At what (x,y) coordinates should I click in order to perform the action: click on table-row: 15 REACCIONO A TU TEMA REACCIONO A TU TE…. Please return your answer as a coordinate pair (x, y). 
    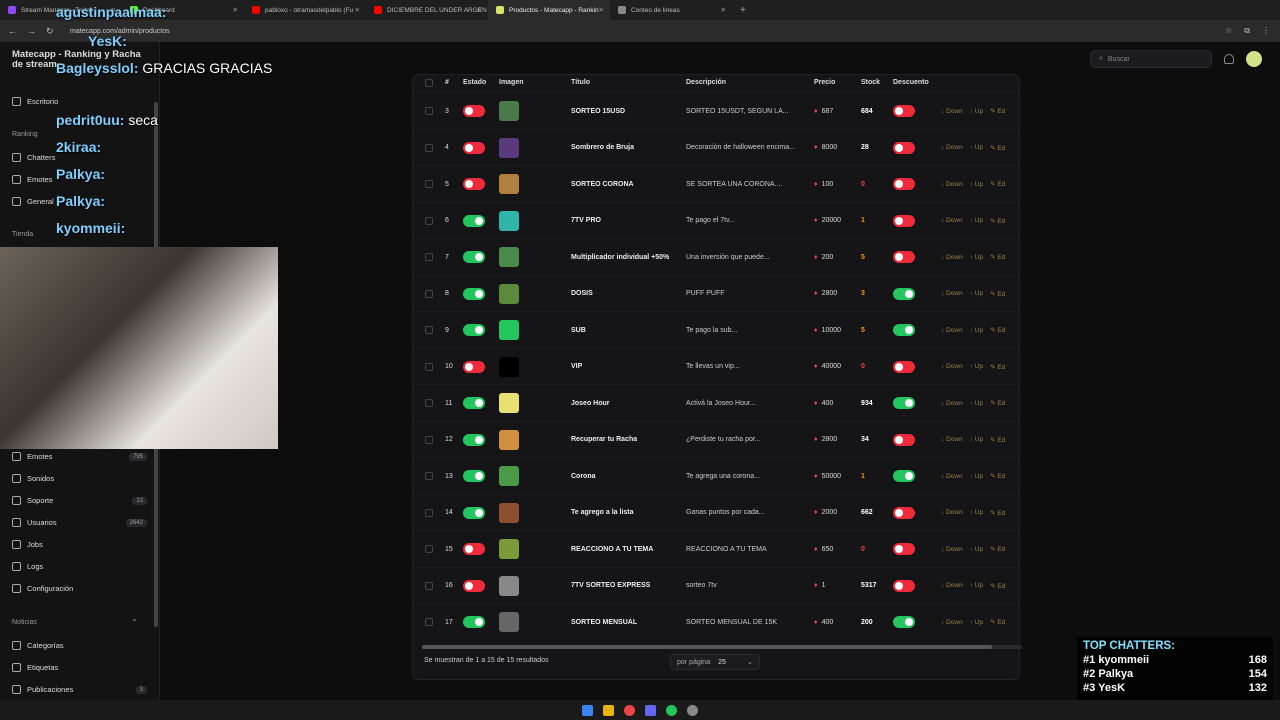
    Looking at the image, I should click on (716, 548).